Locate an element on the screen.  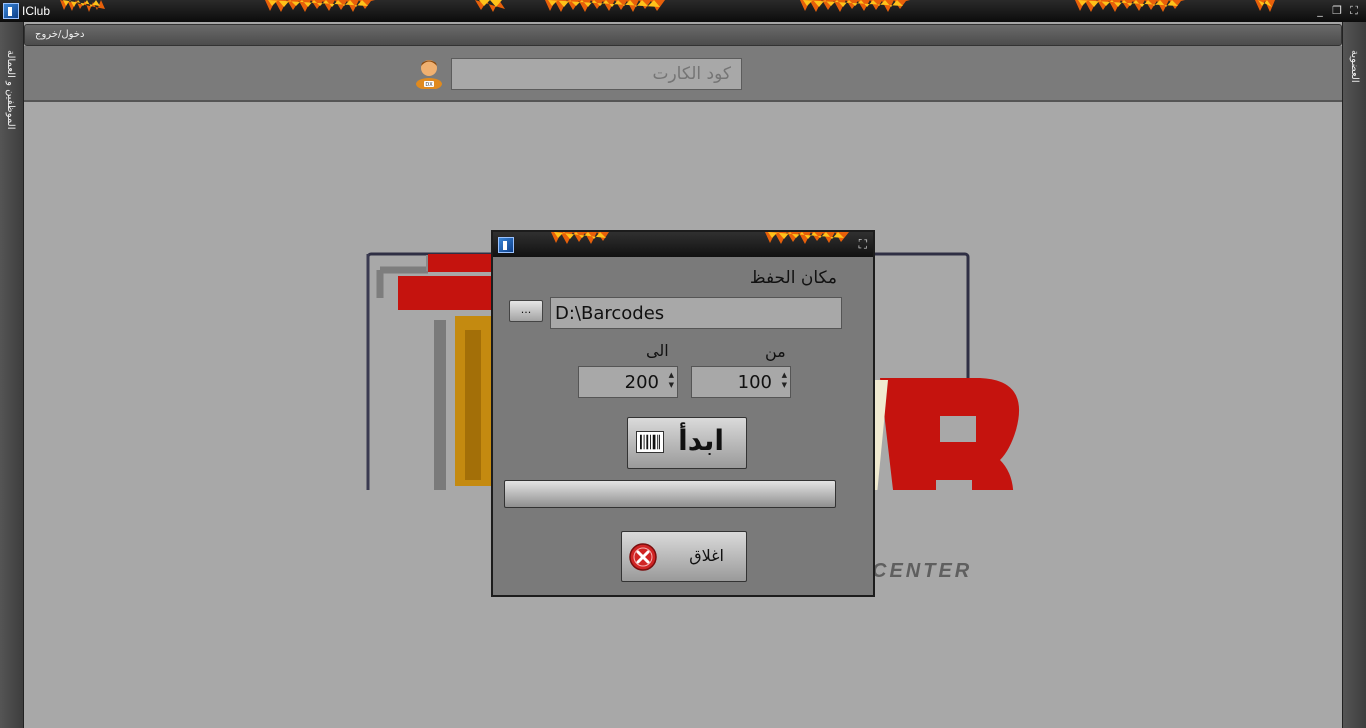
from-value: 100 is located at coordinates (754, 382).